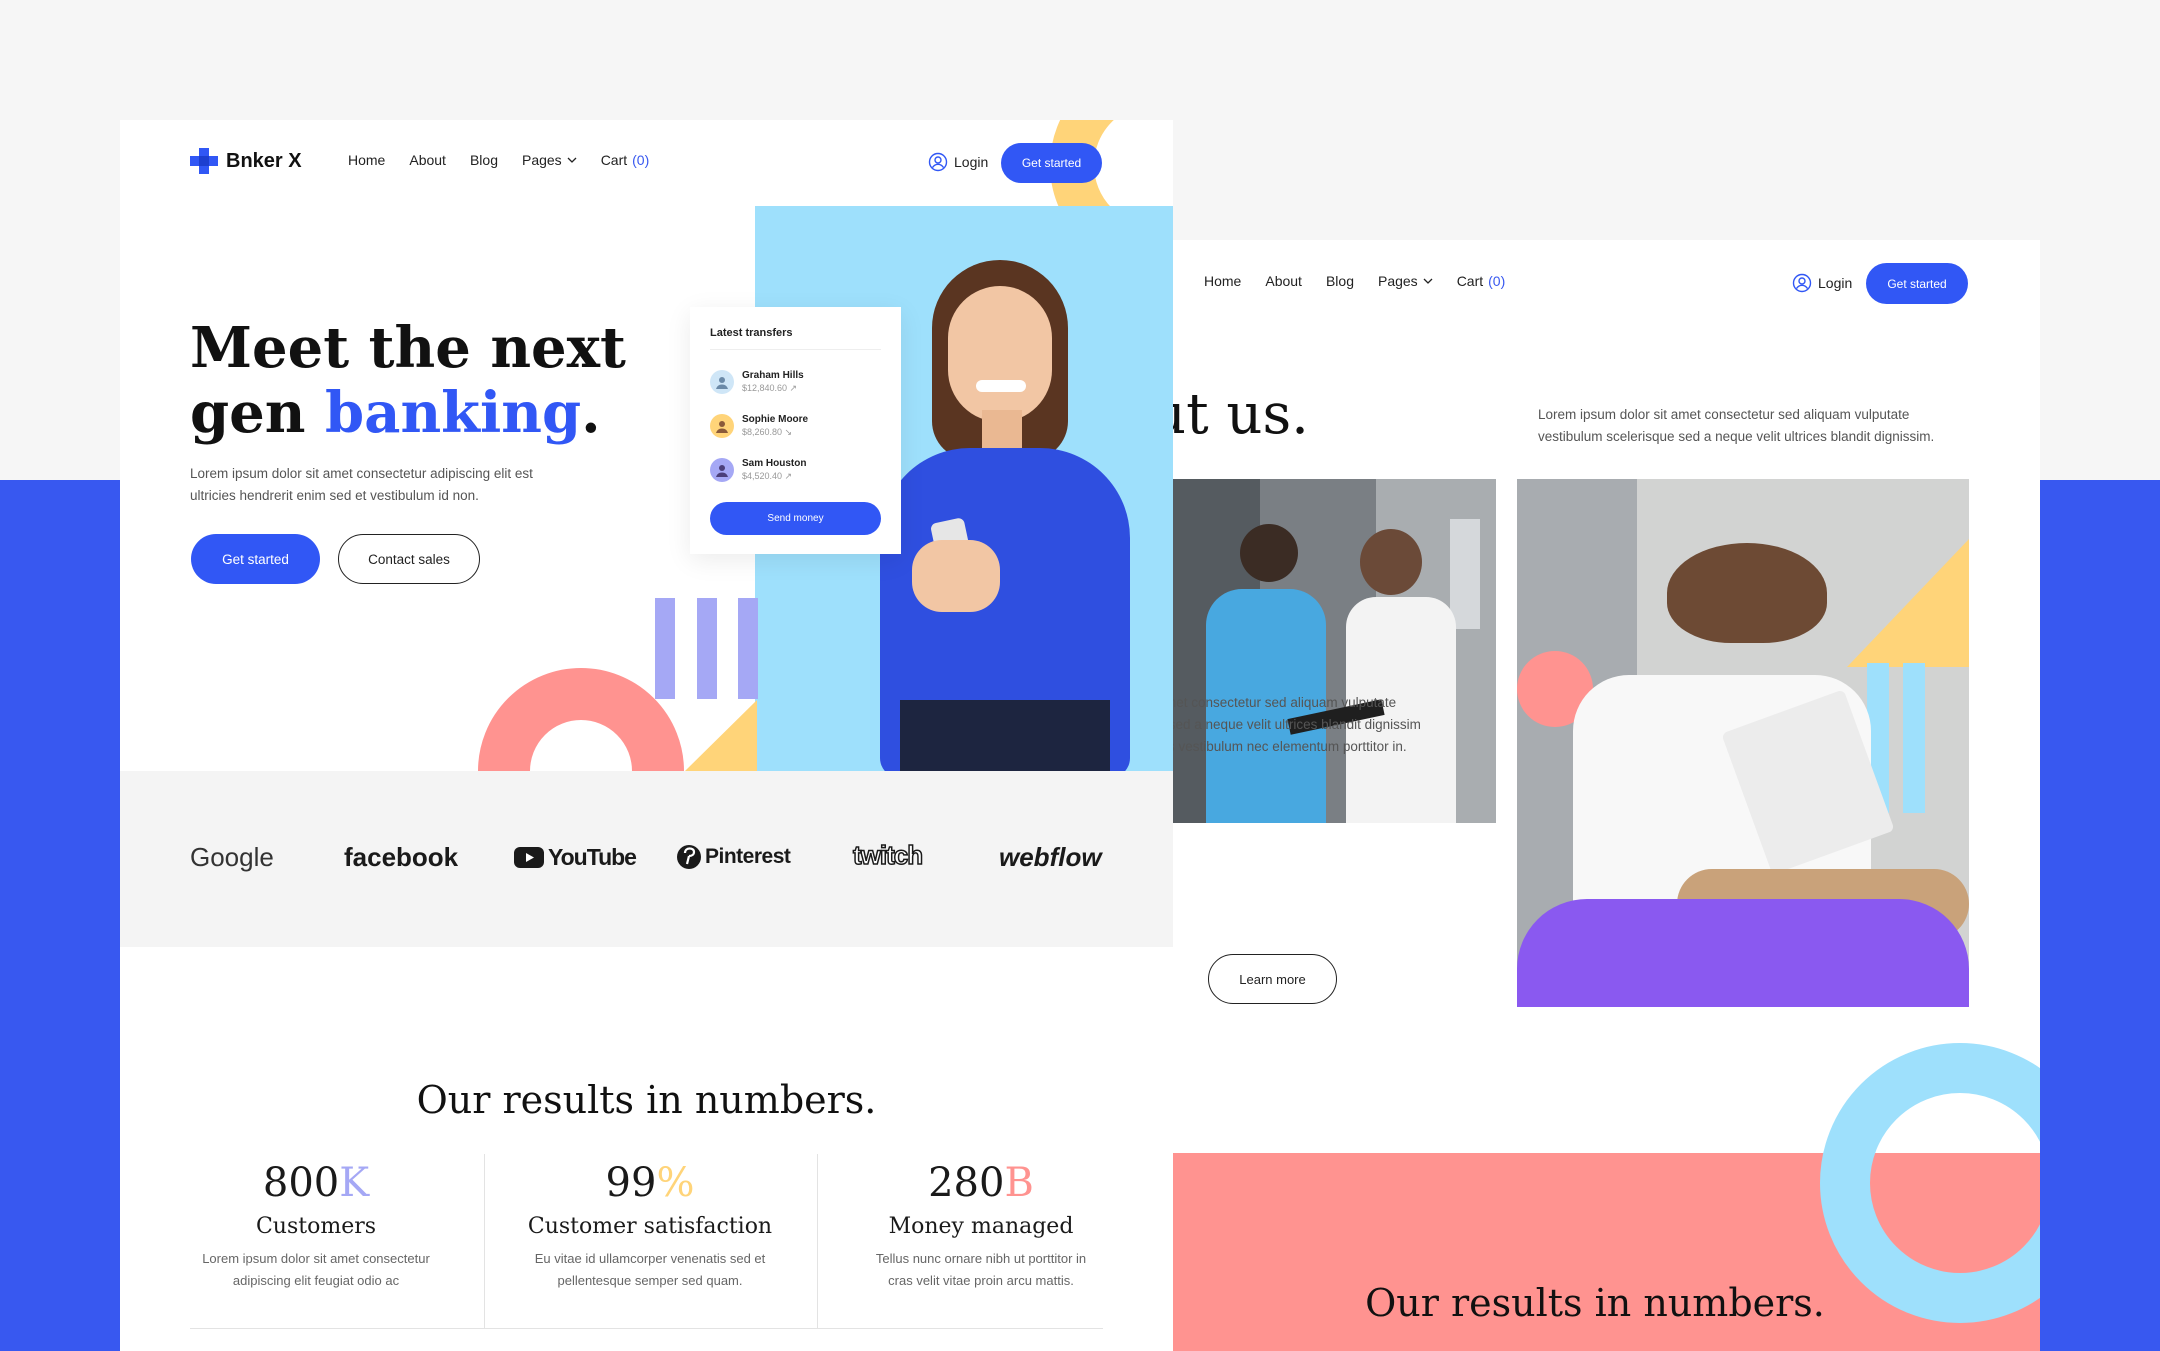  What do you see at coordinates (757, 382) in the screenshot?
I see `transfer-row: Graham Hills $12,840.60 ↗` at bounding box center [757, 382].